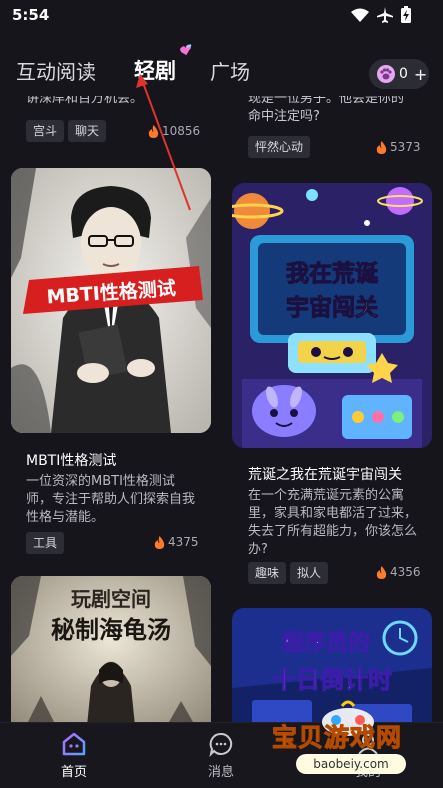 This screenshot has height=788, width=443. I want to click on cover-title-line-2: 十日倒计时, so click(332, 680).